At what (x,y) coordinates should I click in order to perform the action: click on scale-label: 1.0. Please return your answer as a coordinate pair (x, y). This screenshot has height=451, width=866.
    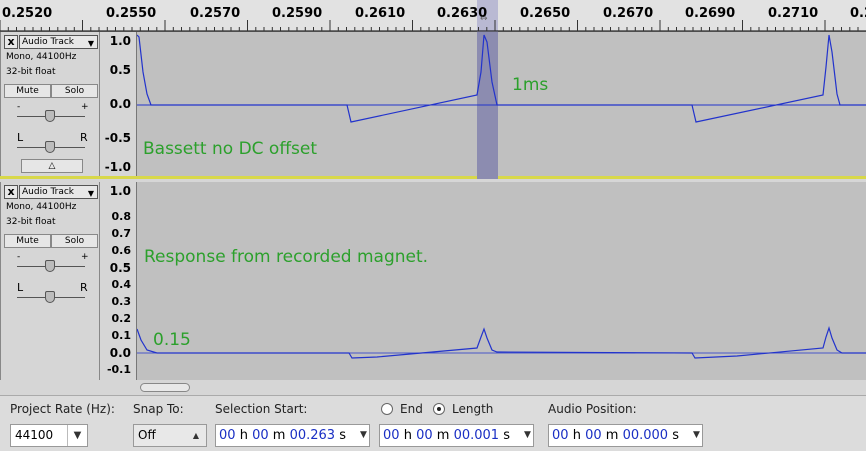
    Looking at the image, I should click on (120, 41).